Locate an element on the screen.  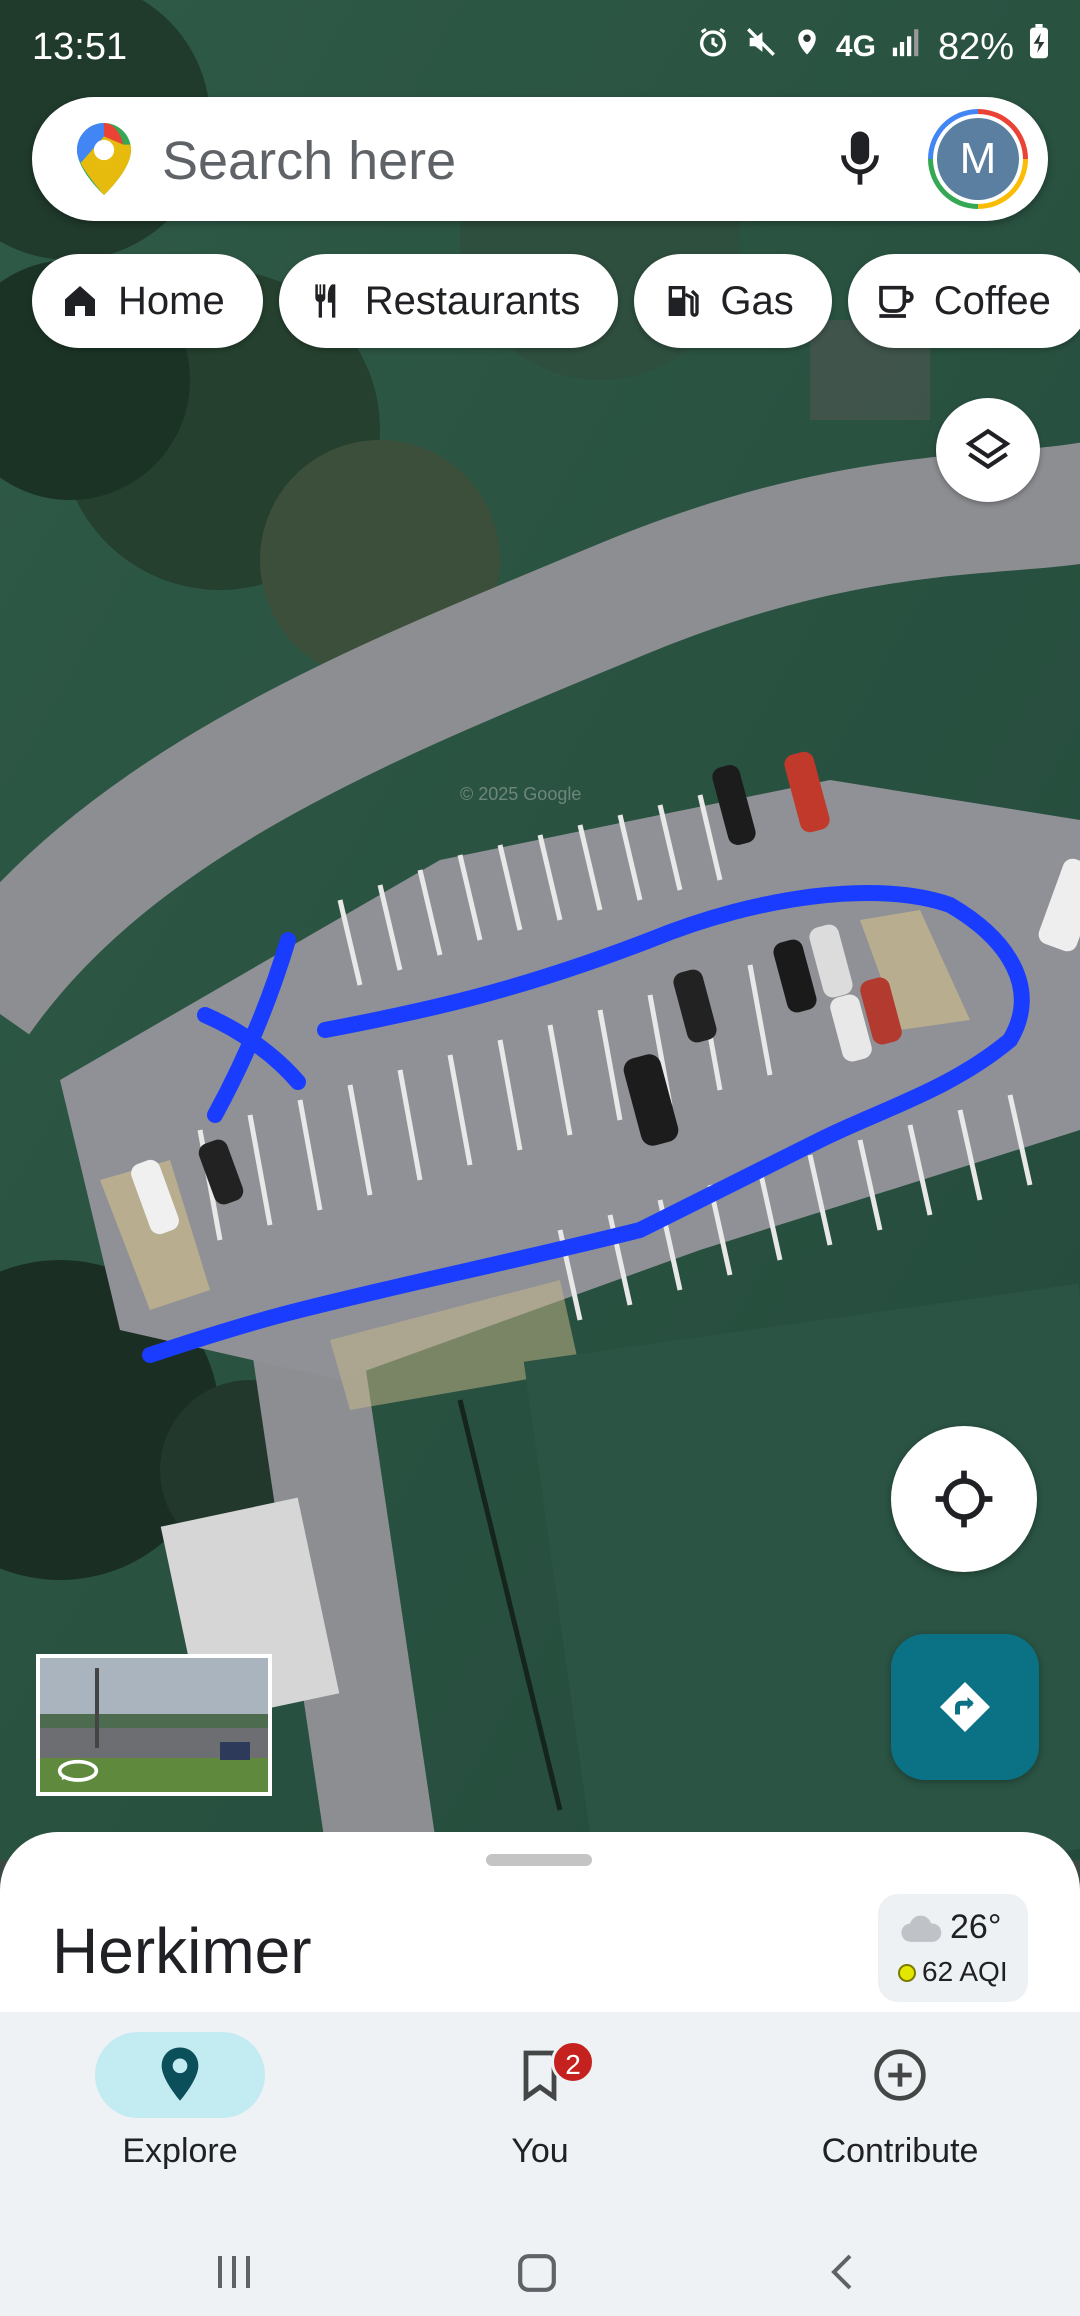
google-maps-logo-icon is located at coordinates (104, 161).